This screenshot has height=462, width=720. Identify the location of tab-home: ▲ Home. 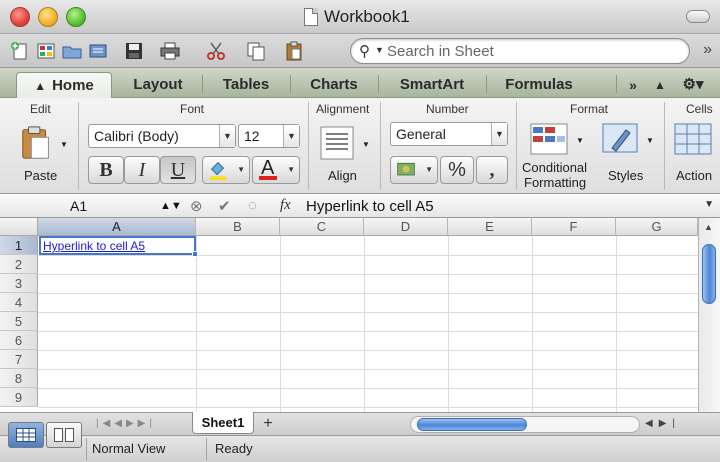
(64, 85).